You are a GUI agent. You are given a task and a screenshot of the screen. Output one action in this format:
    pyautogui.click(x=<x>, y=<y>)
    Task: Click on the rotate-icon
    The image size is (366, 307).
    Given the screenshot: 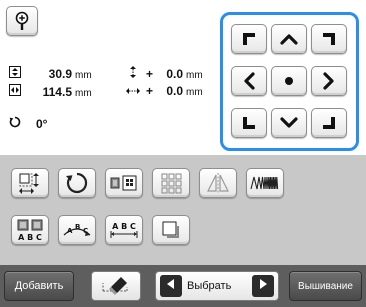 What is the action you would take?
    pyautogui.click(x=77, y=183)
    